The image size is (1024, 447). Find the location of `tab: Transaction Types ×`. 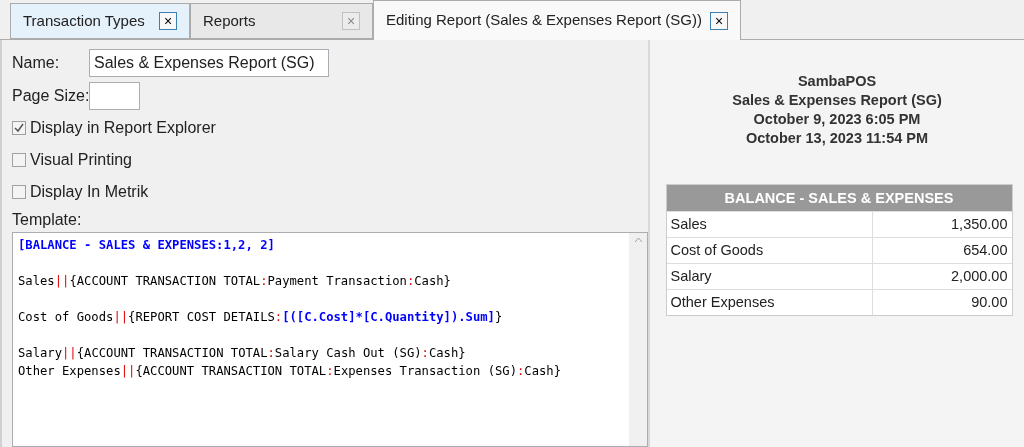

tab: Transaction Types × is located at coordinates (100, 21).